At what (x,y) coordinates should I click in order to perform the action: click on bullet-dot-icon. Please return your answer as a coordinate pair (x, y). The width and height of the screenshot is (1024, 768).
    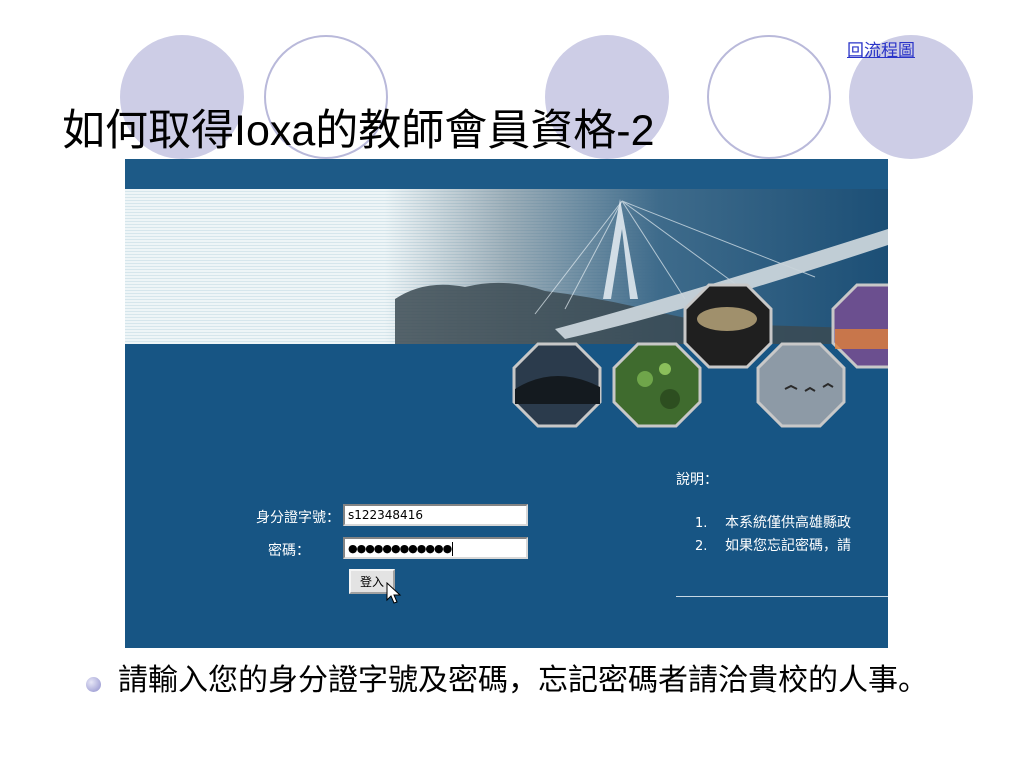
    Looking at the image, I should click on (93, 684).